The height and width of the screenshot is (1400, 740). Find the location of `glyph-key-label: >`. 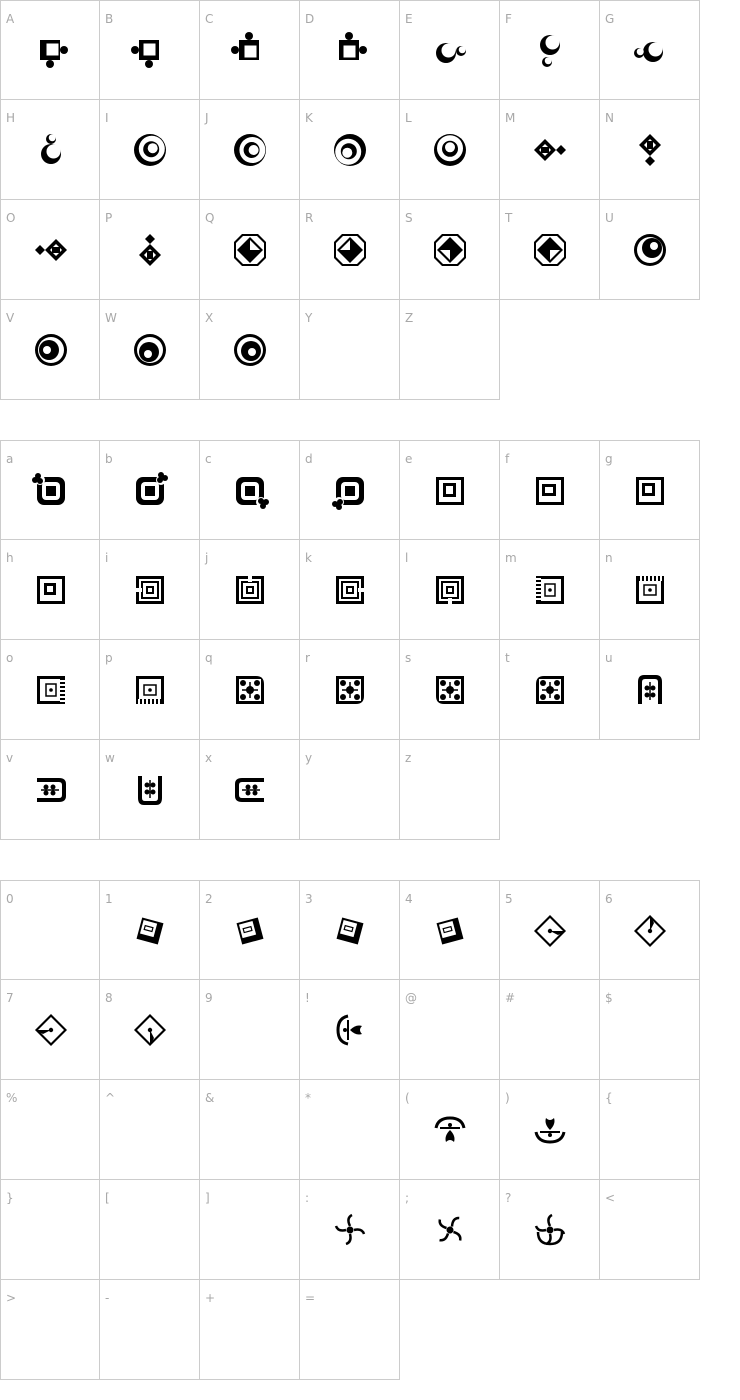

glyph-key-label: > is located at coordinates (11, 1298).